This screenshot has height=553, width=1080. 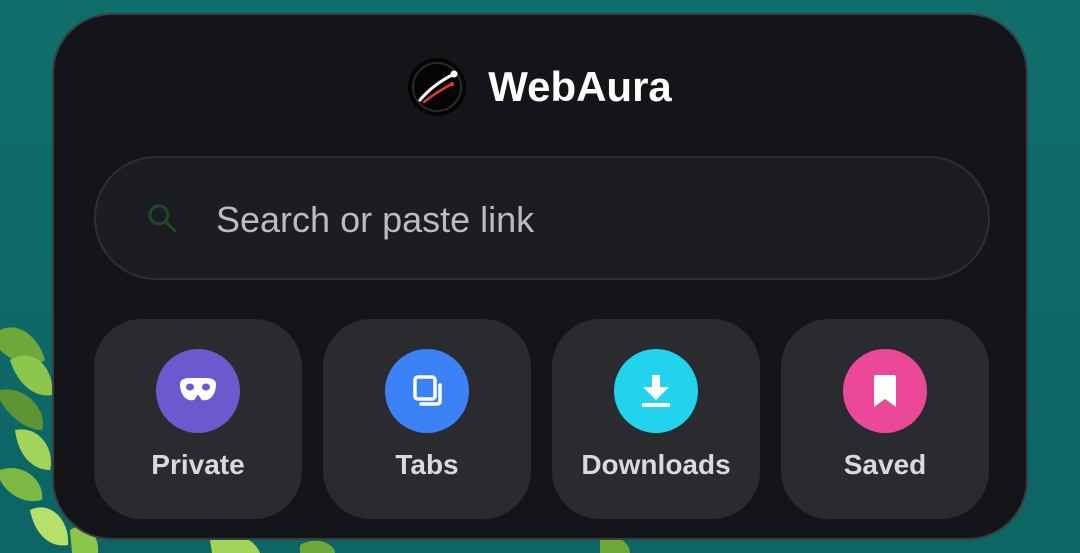 I want to click on tabs-shortcut: Tabs, so click(x=427, y=419).